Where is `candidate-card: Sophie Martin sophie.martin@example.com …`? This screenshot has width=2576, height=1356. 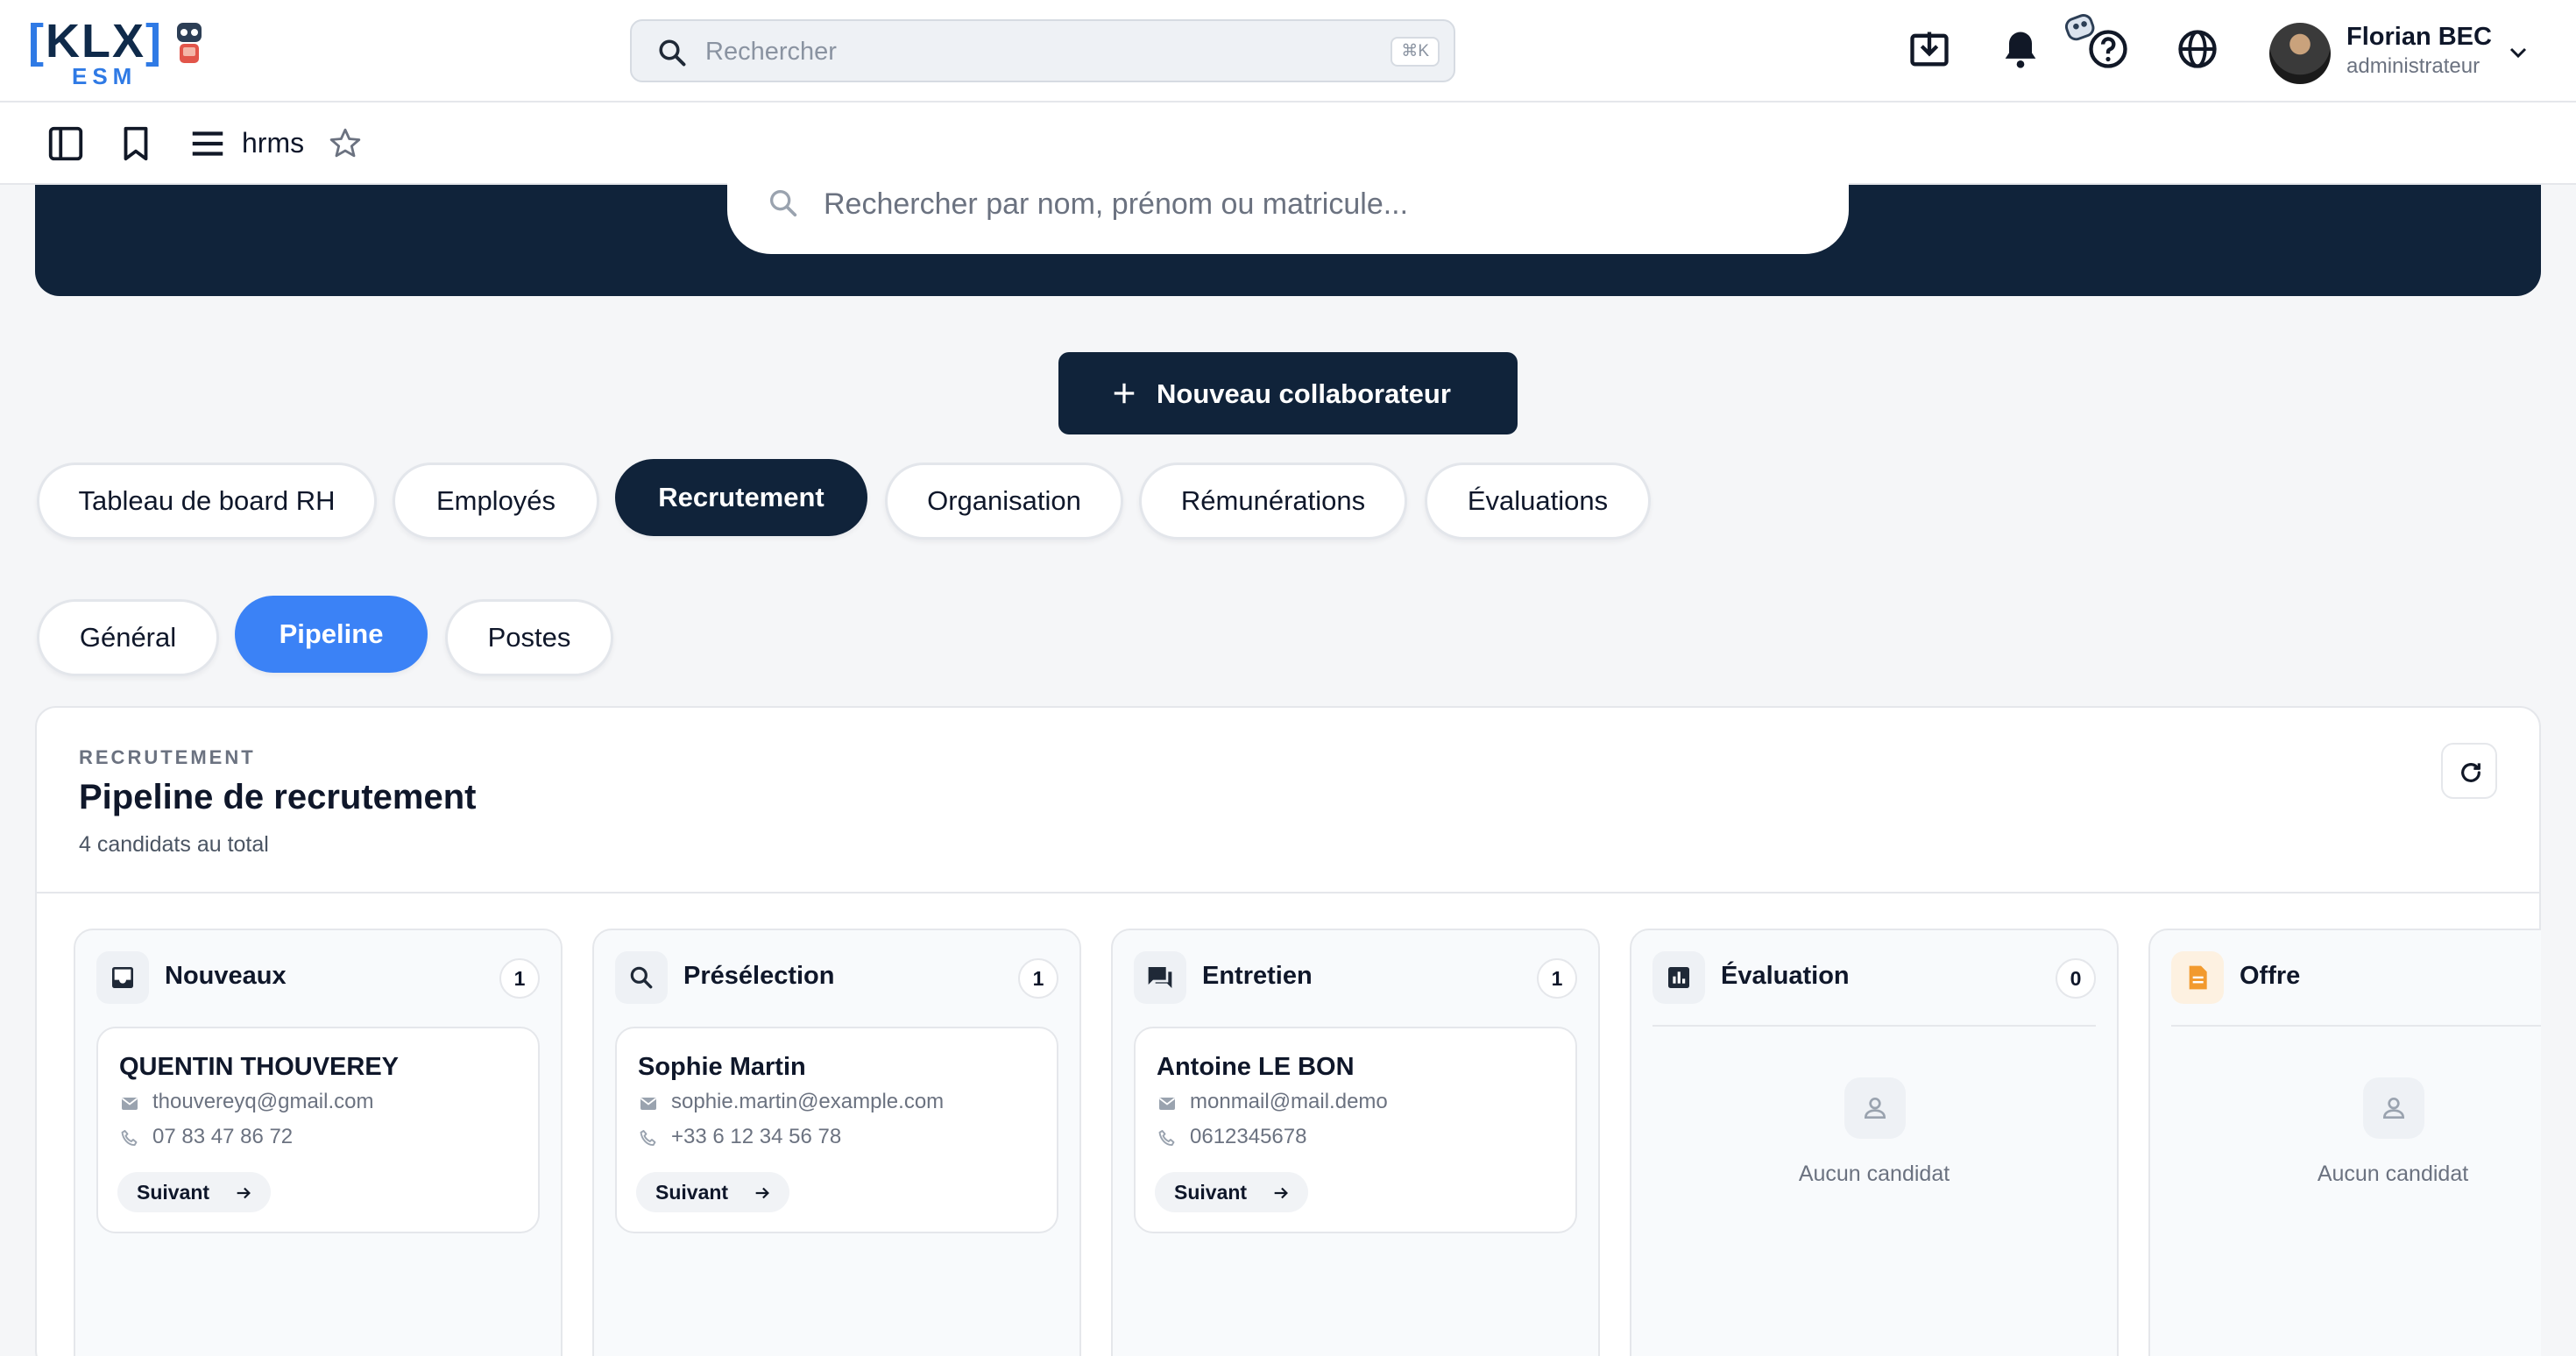
candidate-card: Sophie Martin sophie.martin@example.com … is located at coordinates (836, 1130).